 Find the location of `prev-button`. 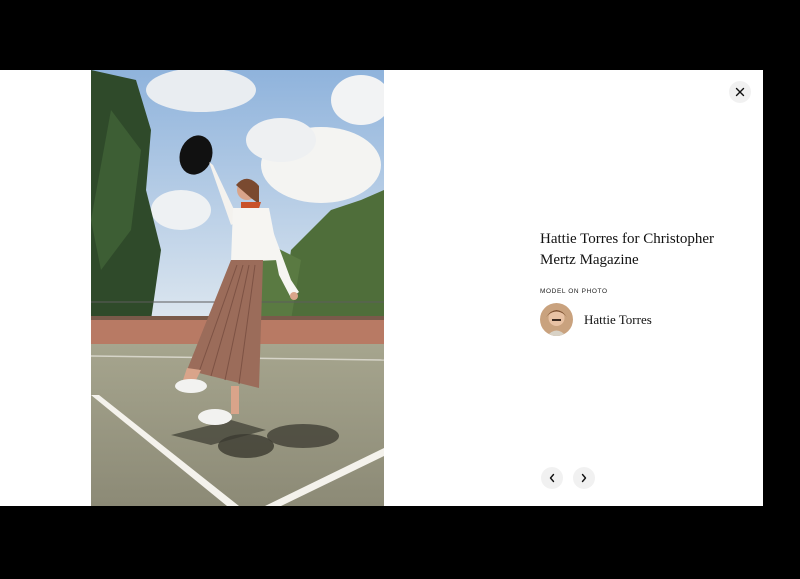

prev-button is located at coordinates (552, 478).